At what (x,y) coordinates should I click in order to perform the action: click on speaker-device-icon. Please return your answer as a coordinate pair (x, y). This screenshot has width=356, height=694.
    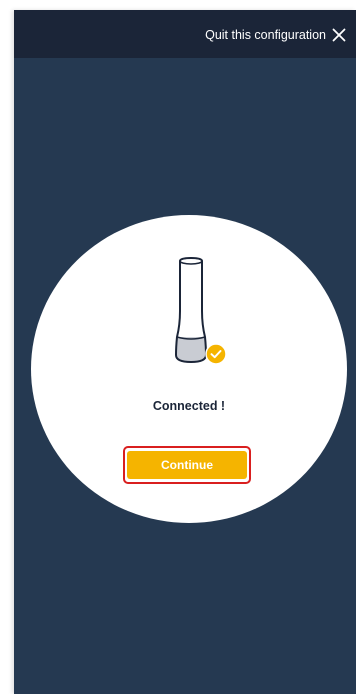
    Looking at the image, I should click on (194, 310).